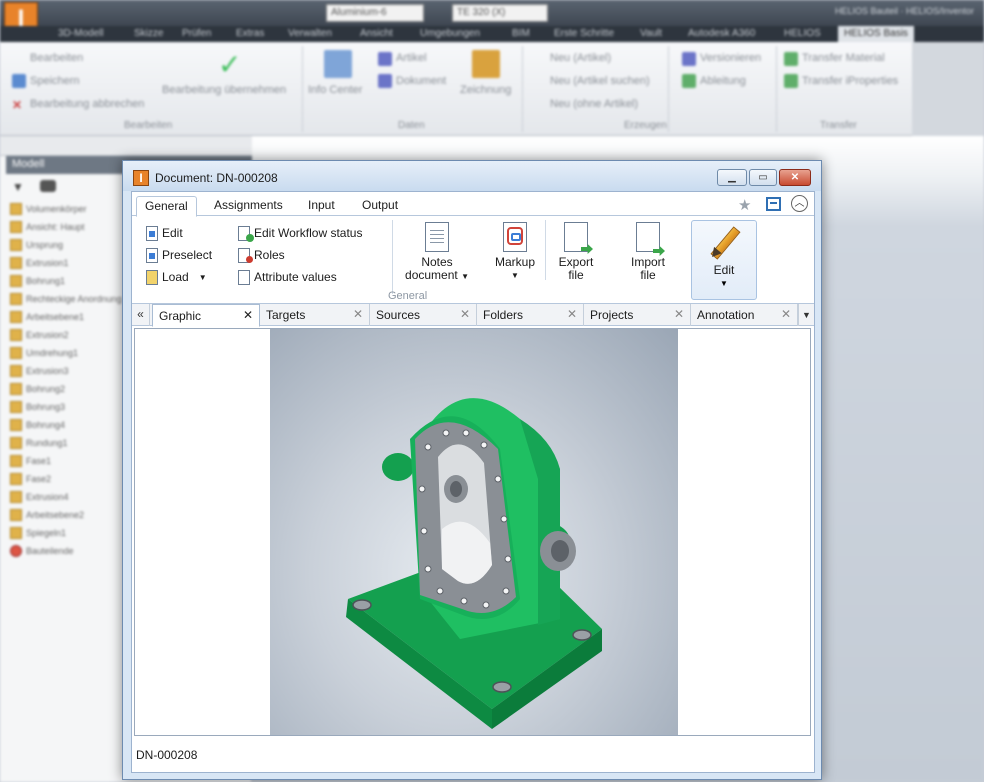  I want to click on import-file-button: Import file, so click(648, 252).